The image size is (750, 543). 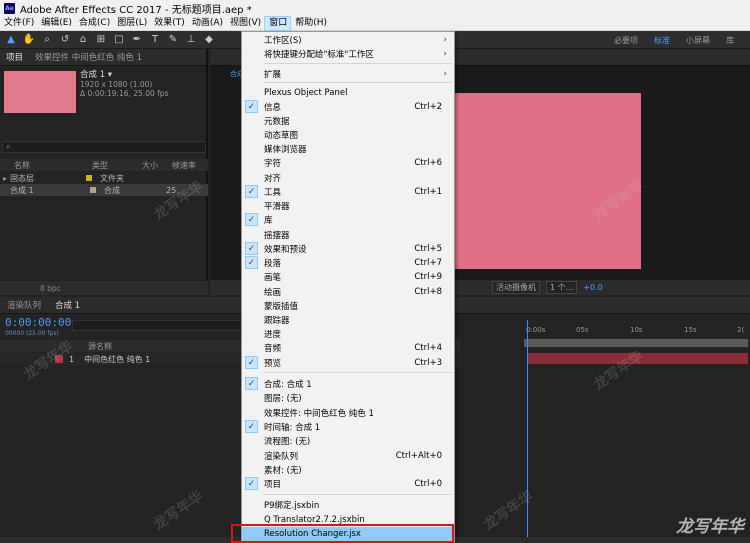 I want to click on menu-item-tracker: 跟踪器, so click(x=348, y=320).